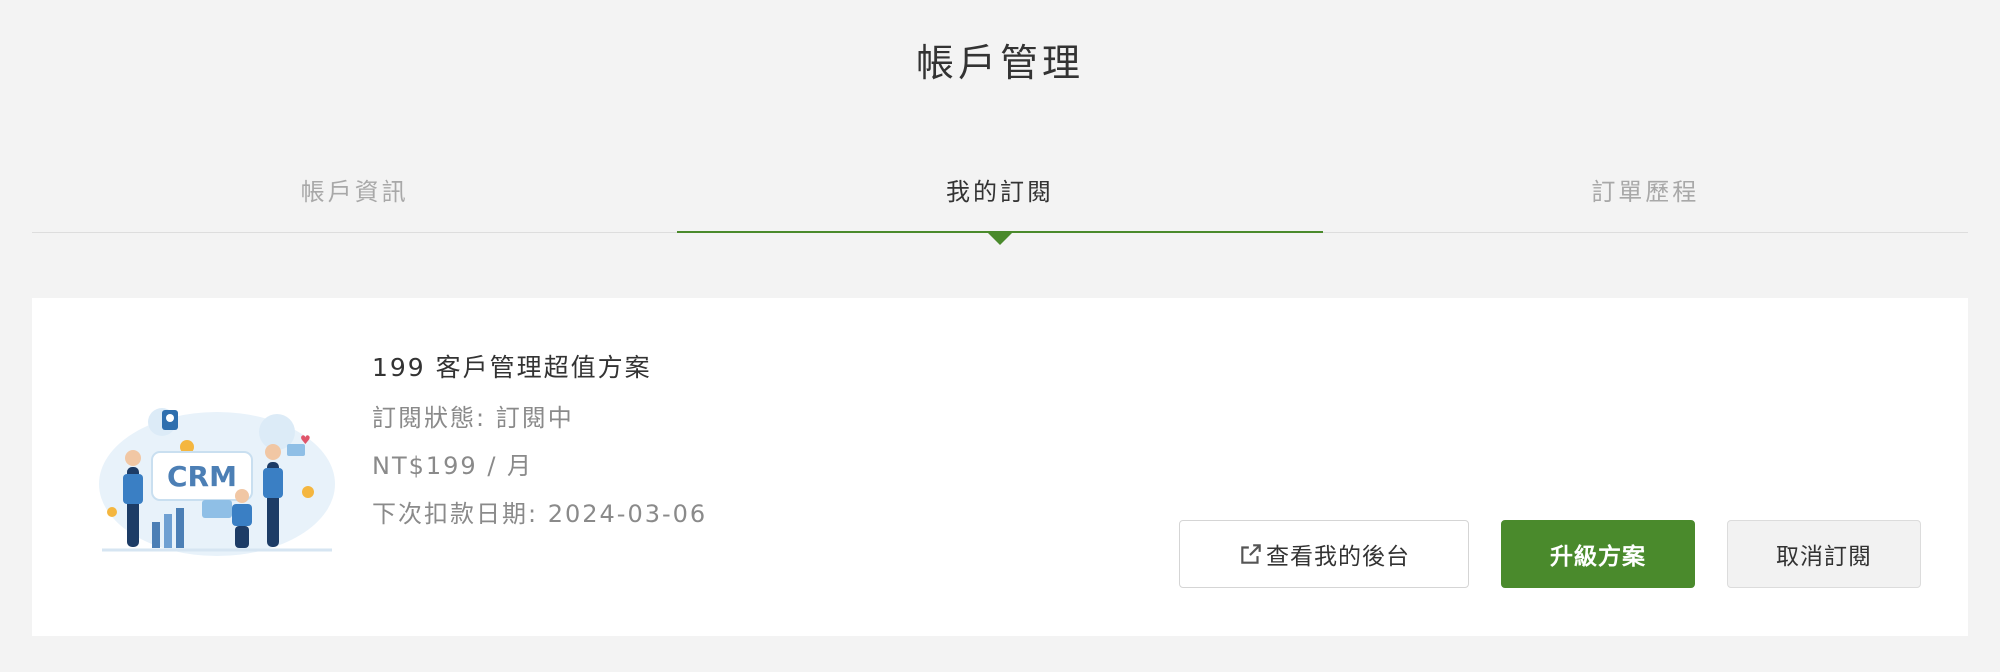 This screenshot has height=672, width=2000. I want to click on next-billing-date: 下次扣款日期: 2024-03-06, so click(540, 514).